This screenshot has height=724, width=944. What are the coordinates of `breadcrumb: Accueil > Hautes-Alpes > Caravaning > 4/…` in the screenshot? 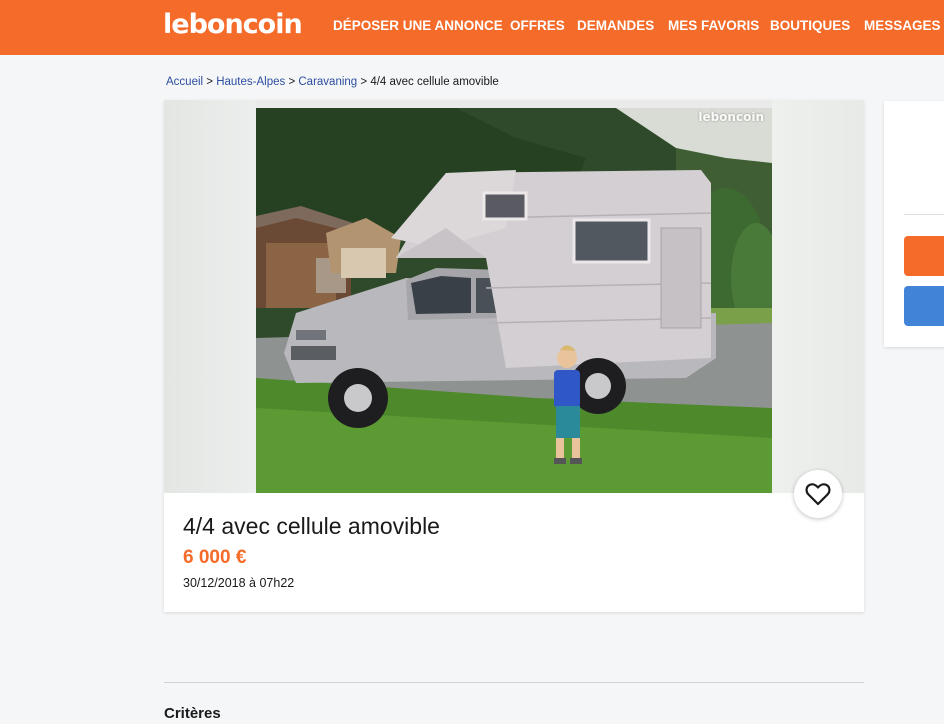 It's located at (332, 82).